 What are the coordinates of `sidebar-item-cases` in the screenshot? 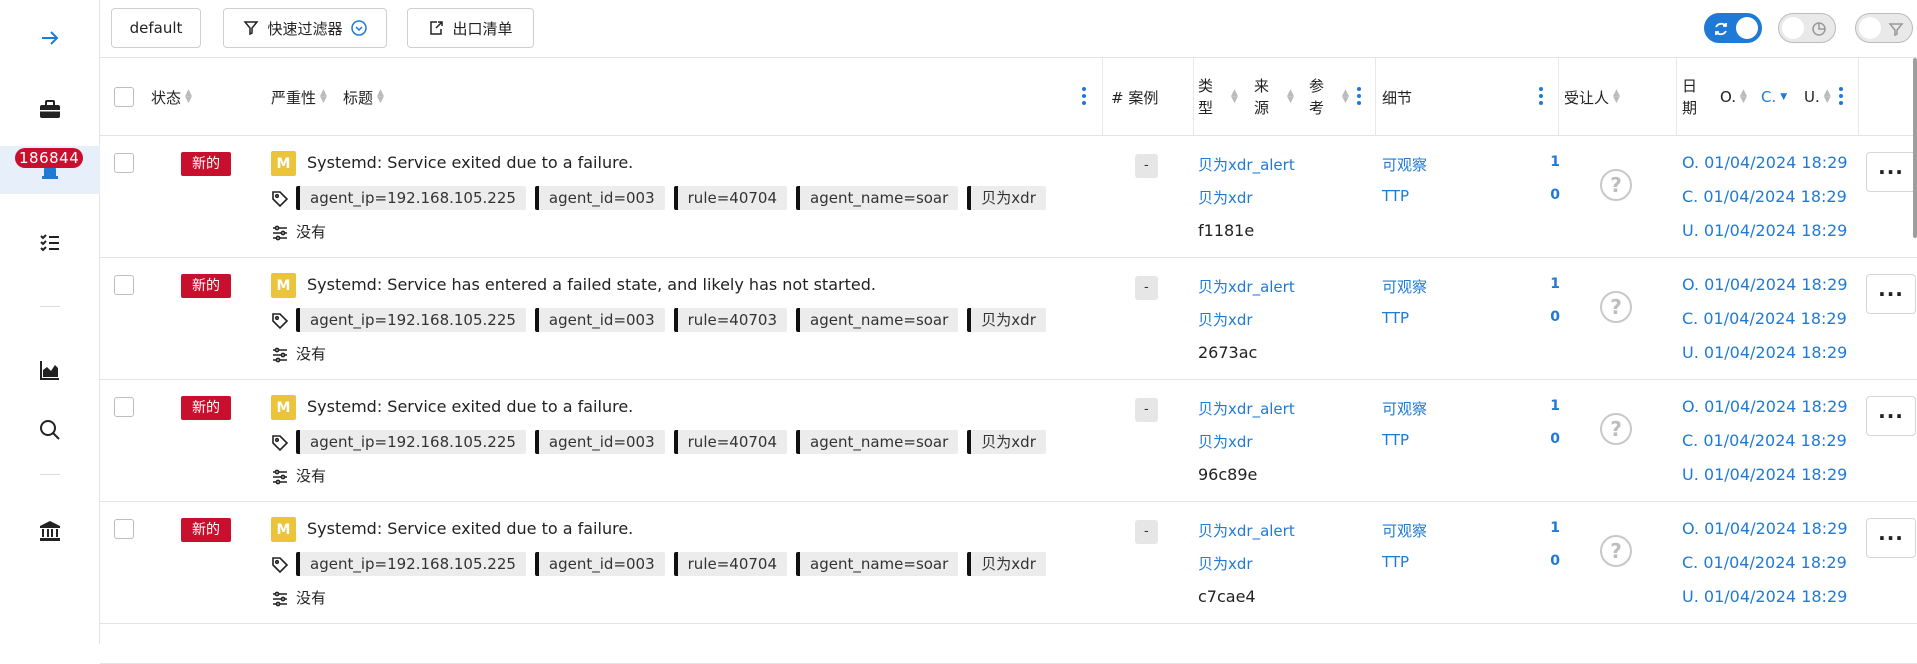 It's located at (50, 110).